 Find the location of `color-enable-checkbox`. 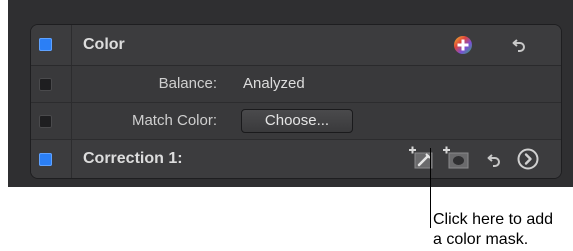

color-enable-checkbox is located at coordinates (45, 44).